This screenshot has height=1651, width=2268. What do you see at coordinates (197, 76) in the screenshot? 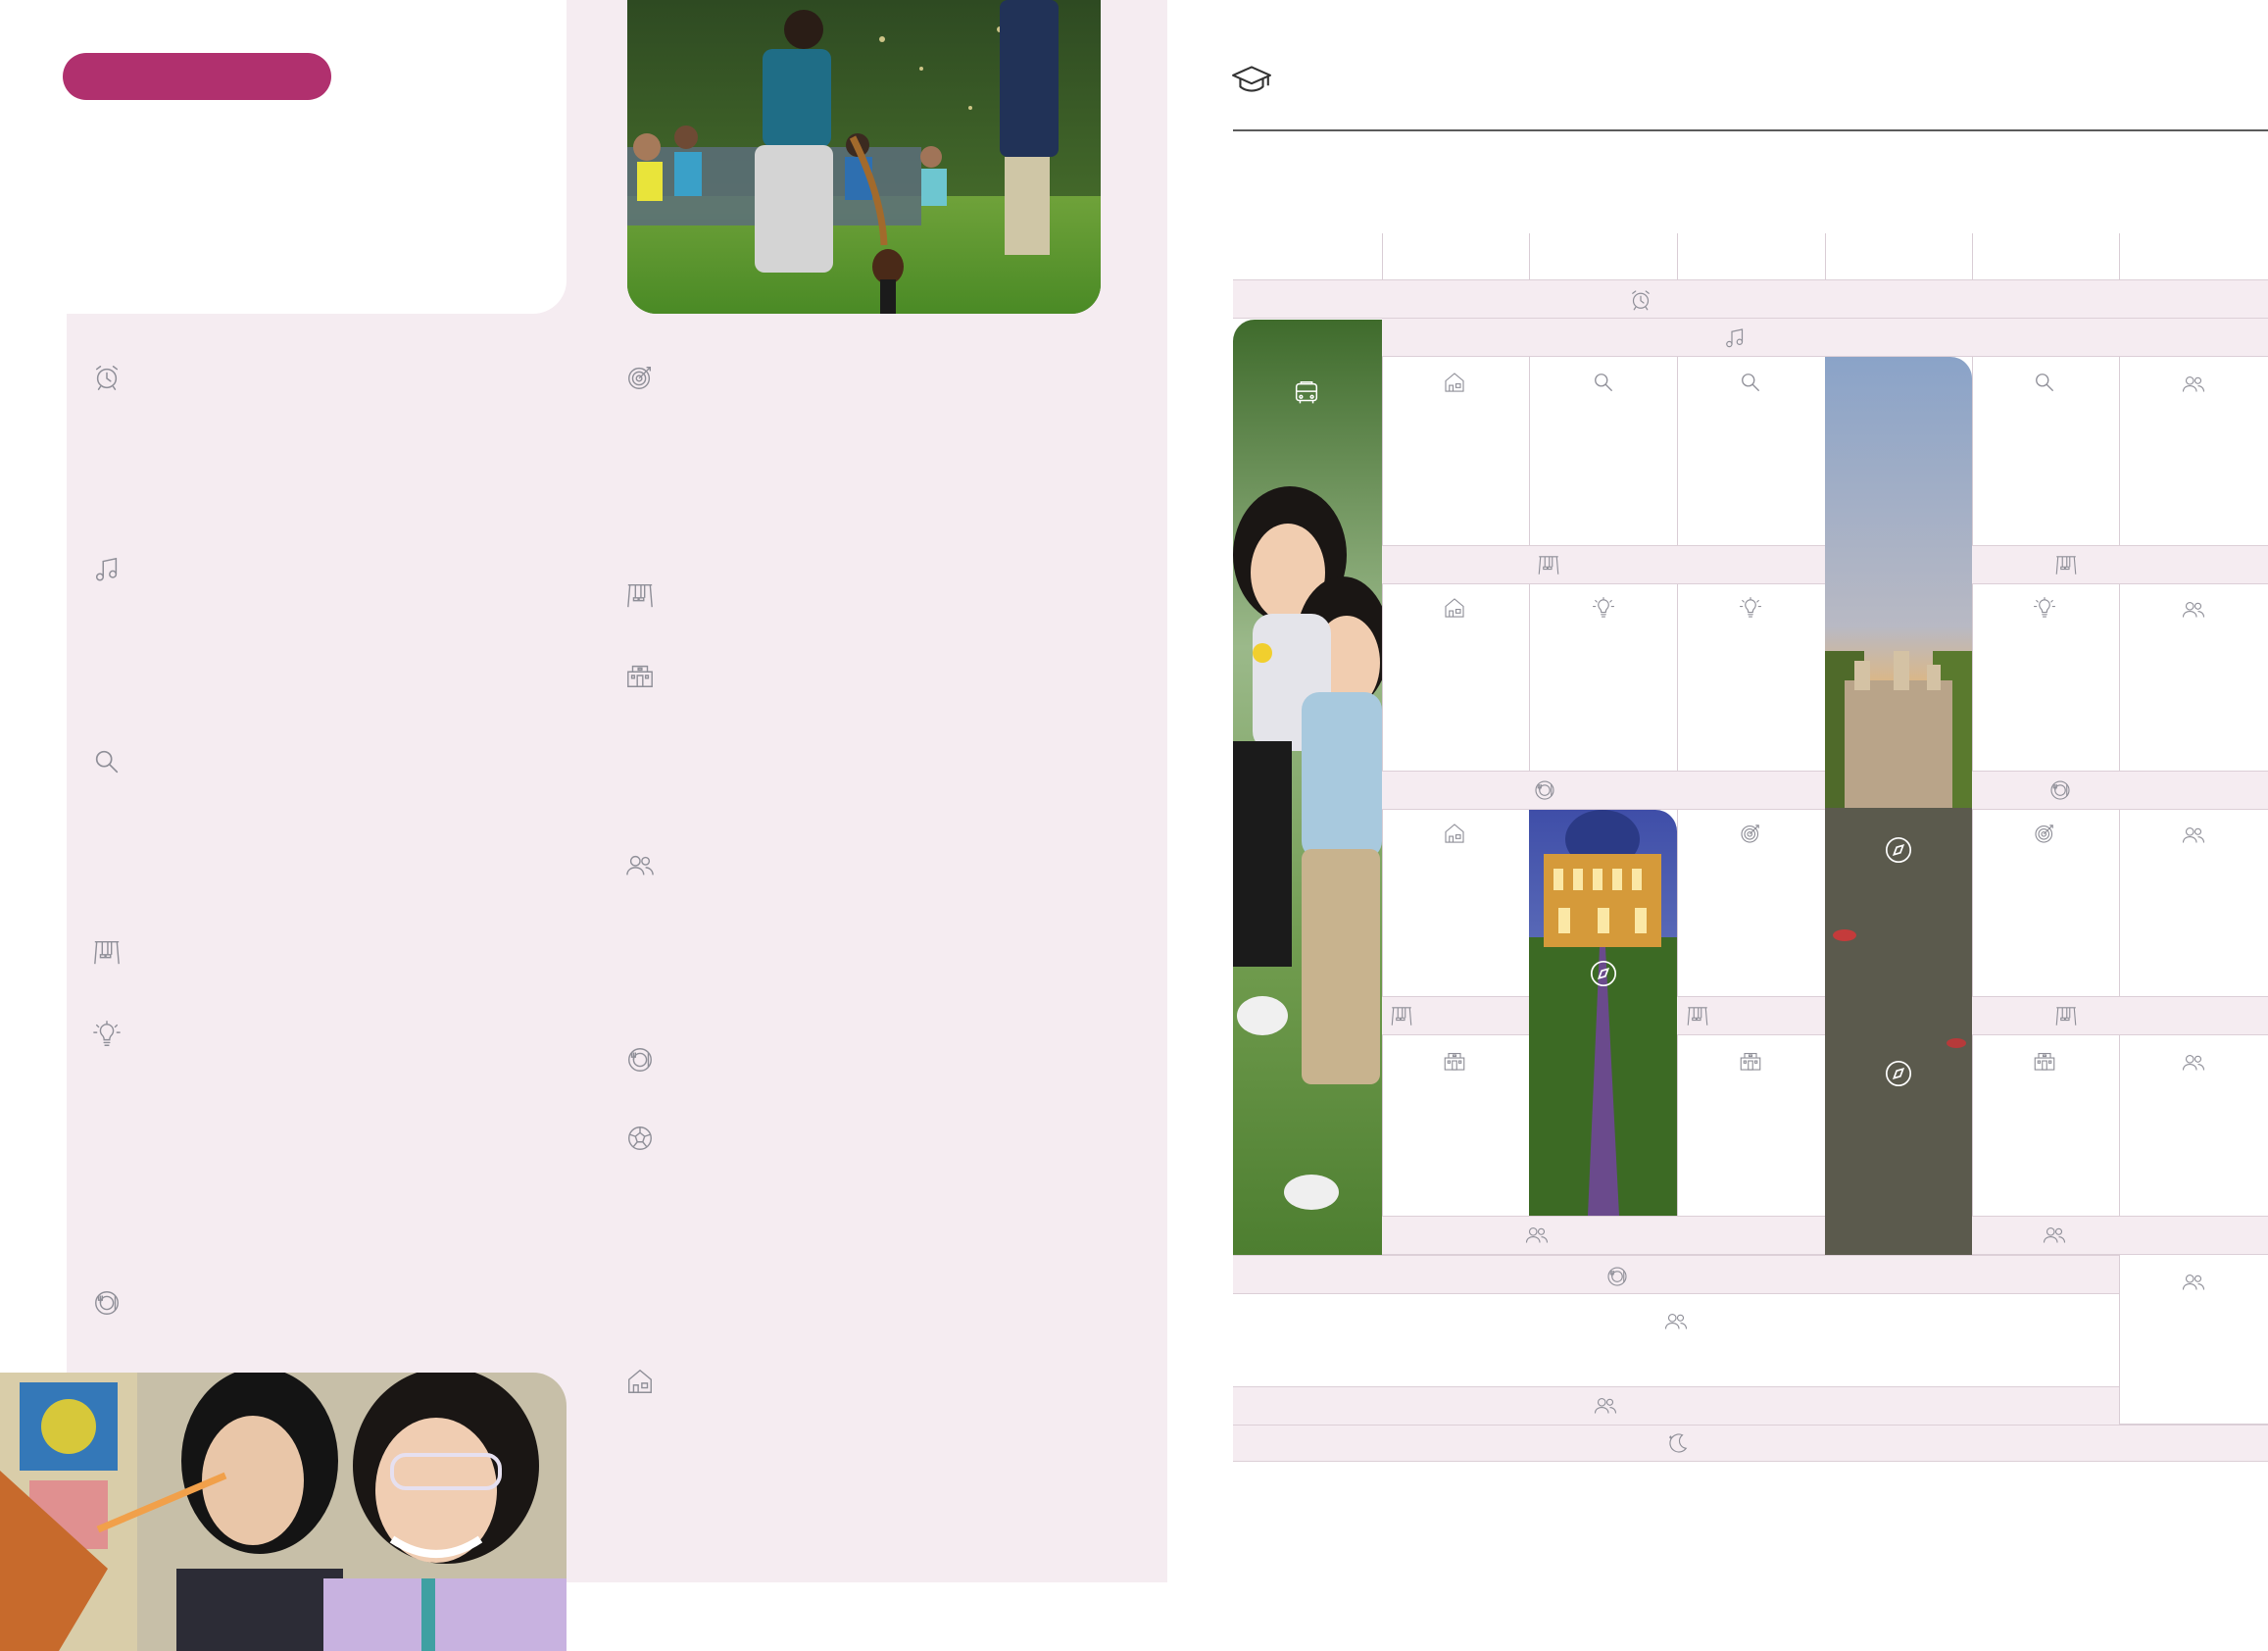
I see `section-label-pill` at bounding box center [197, 76].